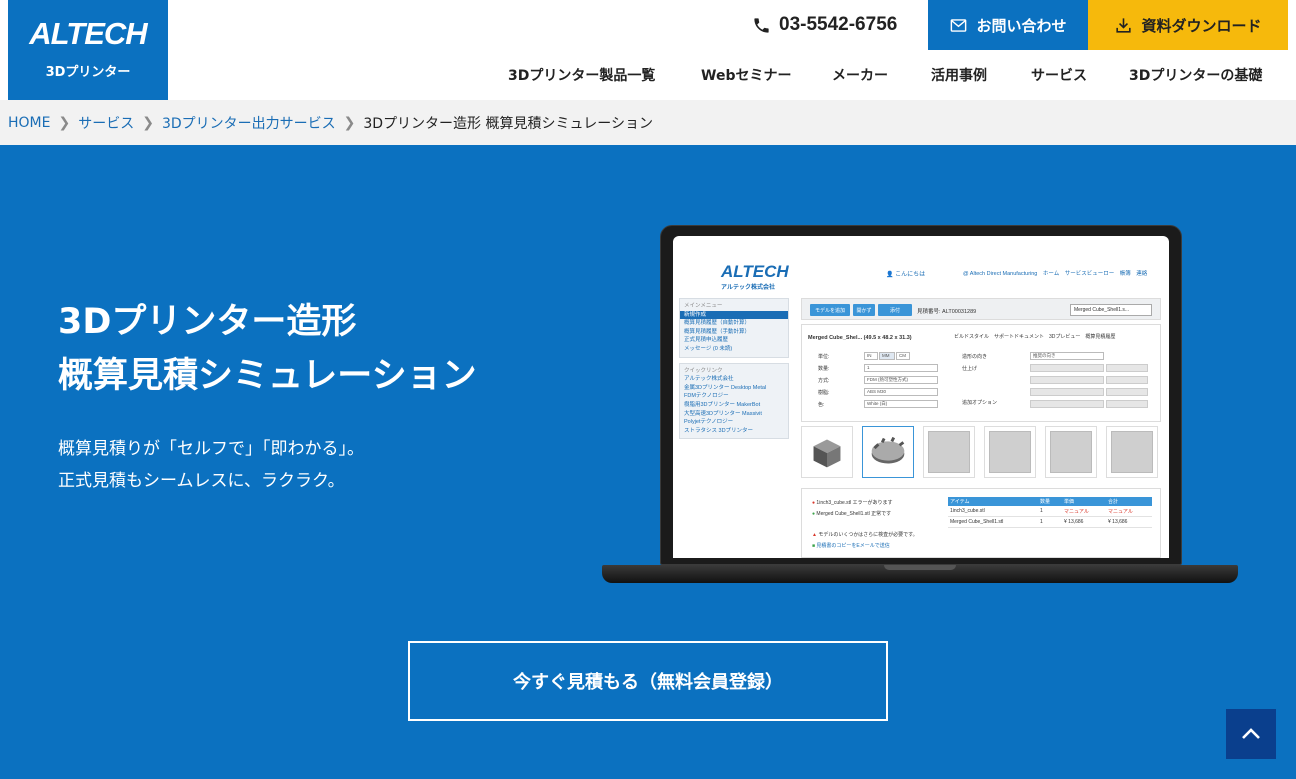 The height and width of the screenshot is (779, 1296). I want to click on screen-field-label: 追加オプション, so click(980, 403).